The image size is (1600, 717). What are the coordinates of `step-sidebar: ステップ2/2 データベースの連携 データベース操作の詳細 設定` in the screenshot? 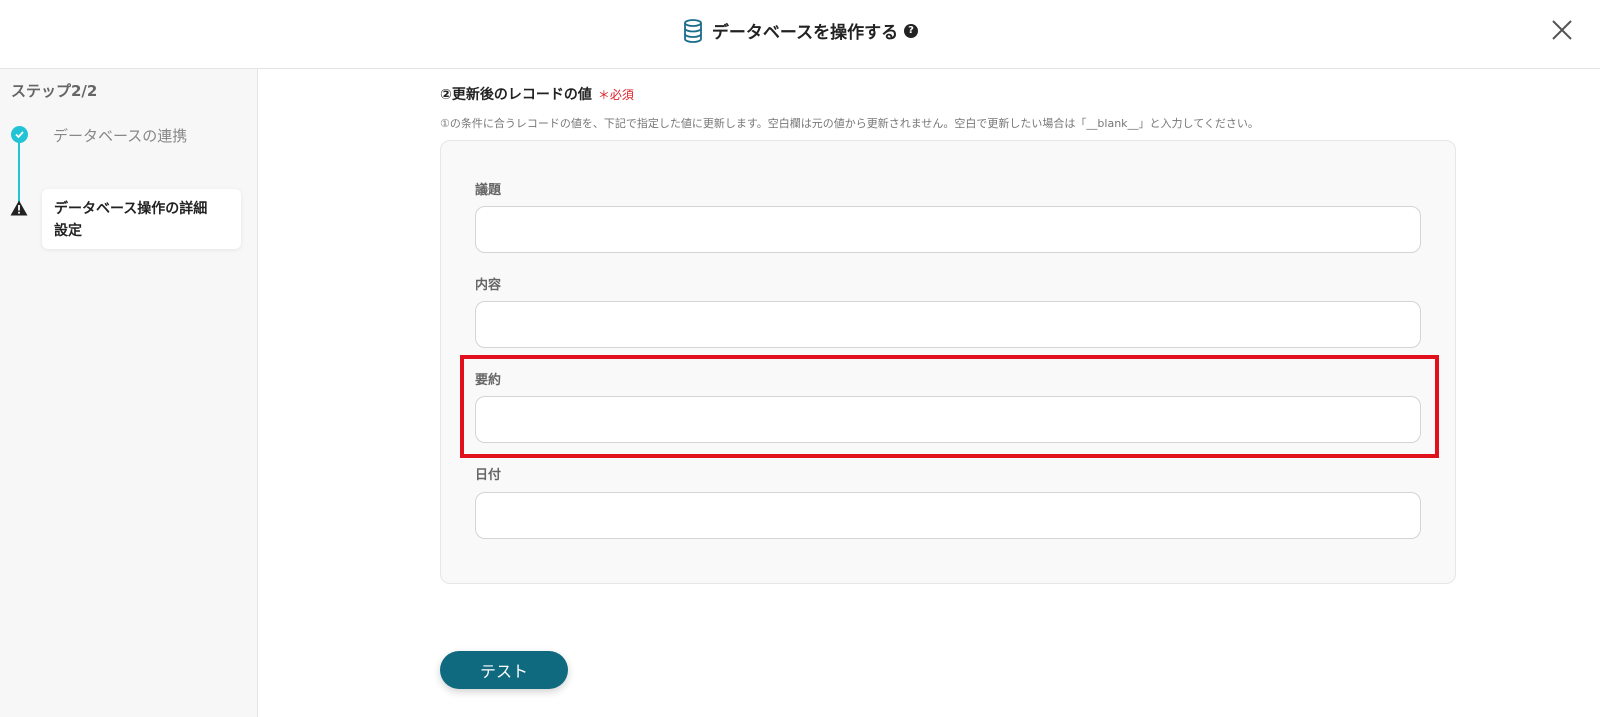 It's located at (129, 393).